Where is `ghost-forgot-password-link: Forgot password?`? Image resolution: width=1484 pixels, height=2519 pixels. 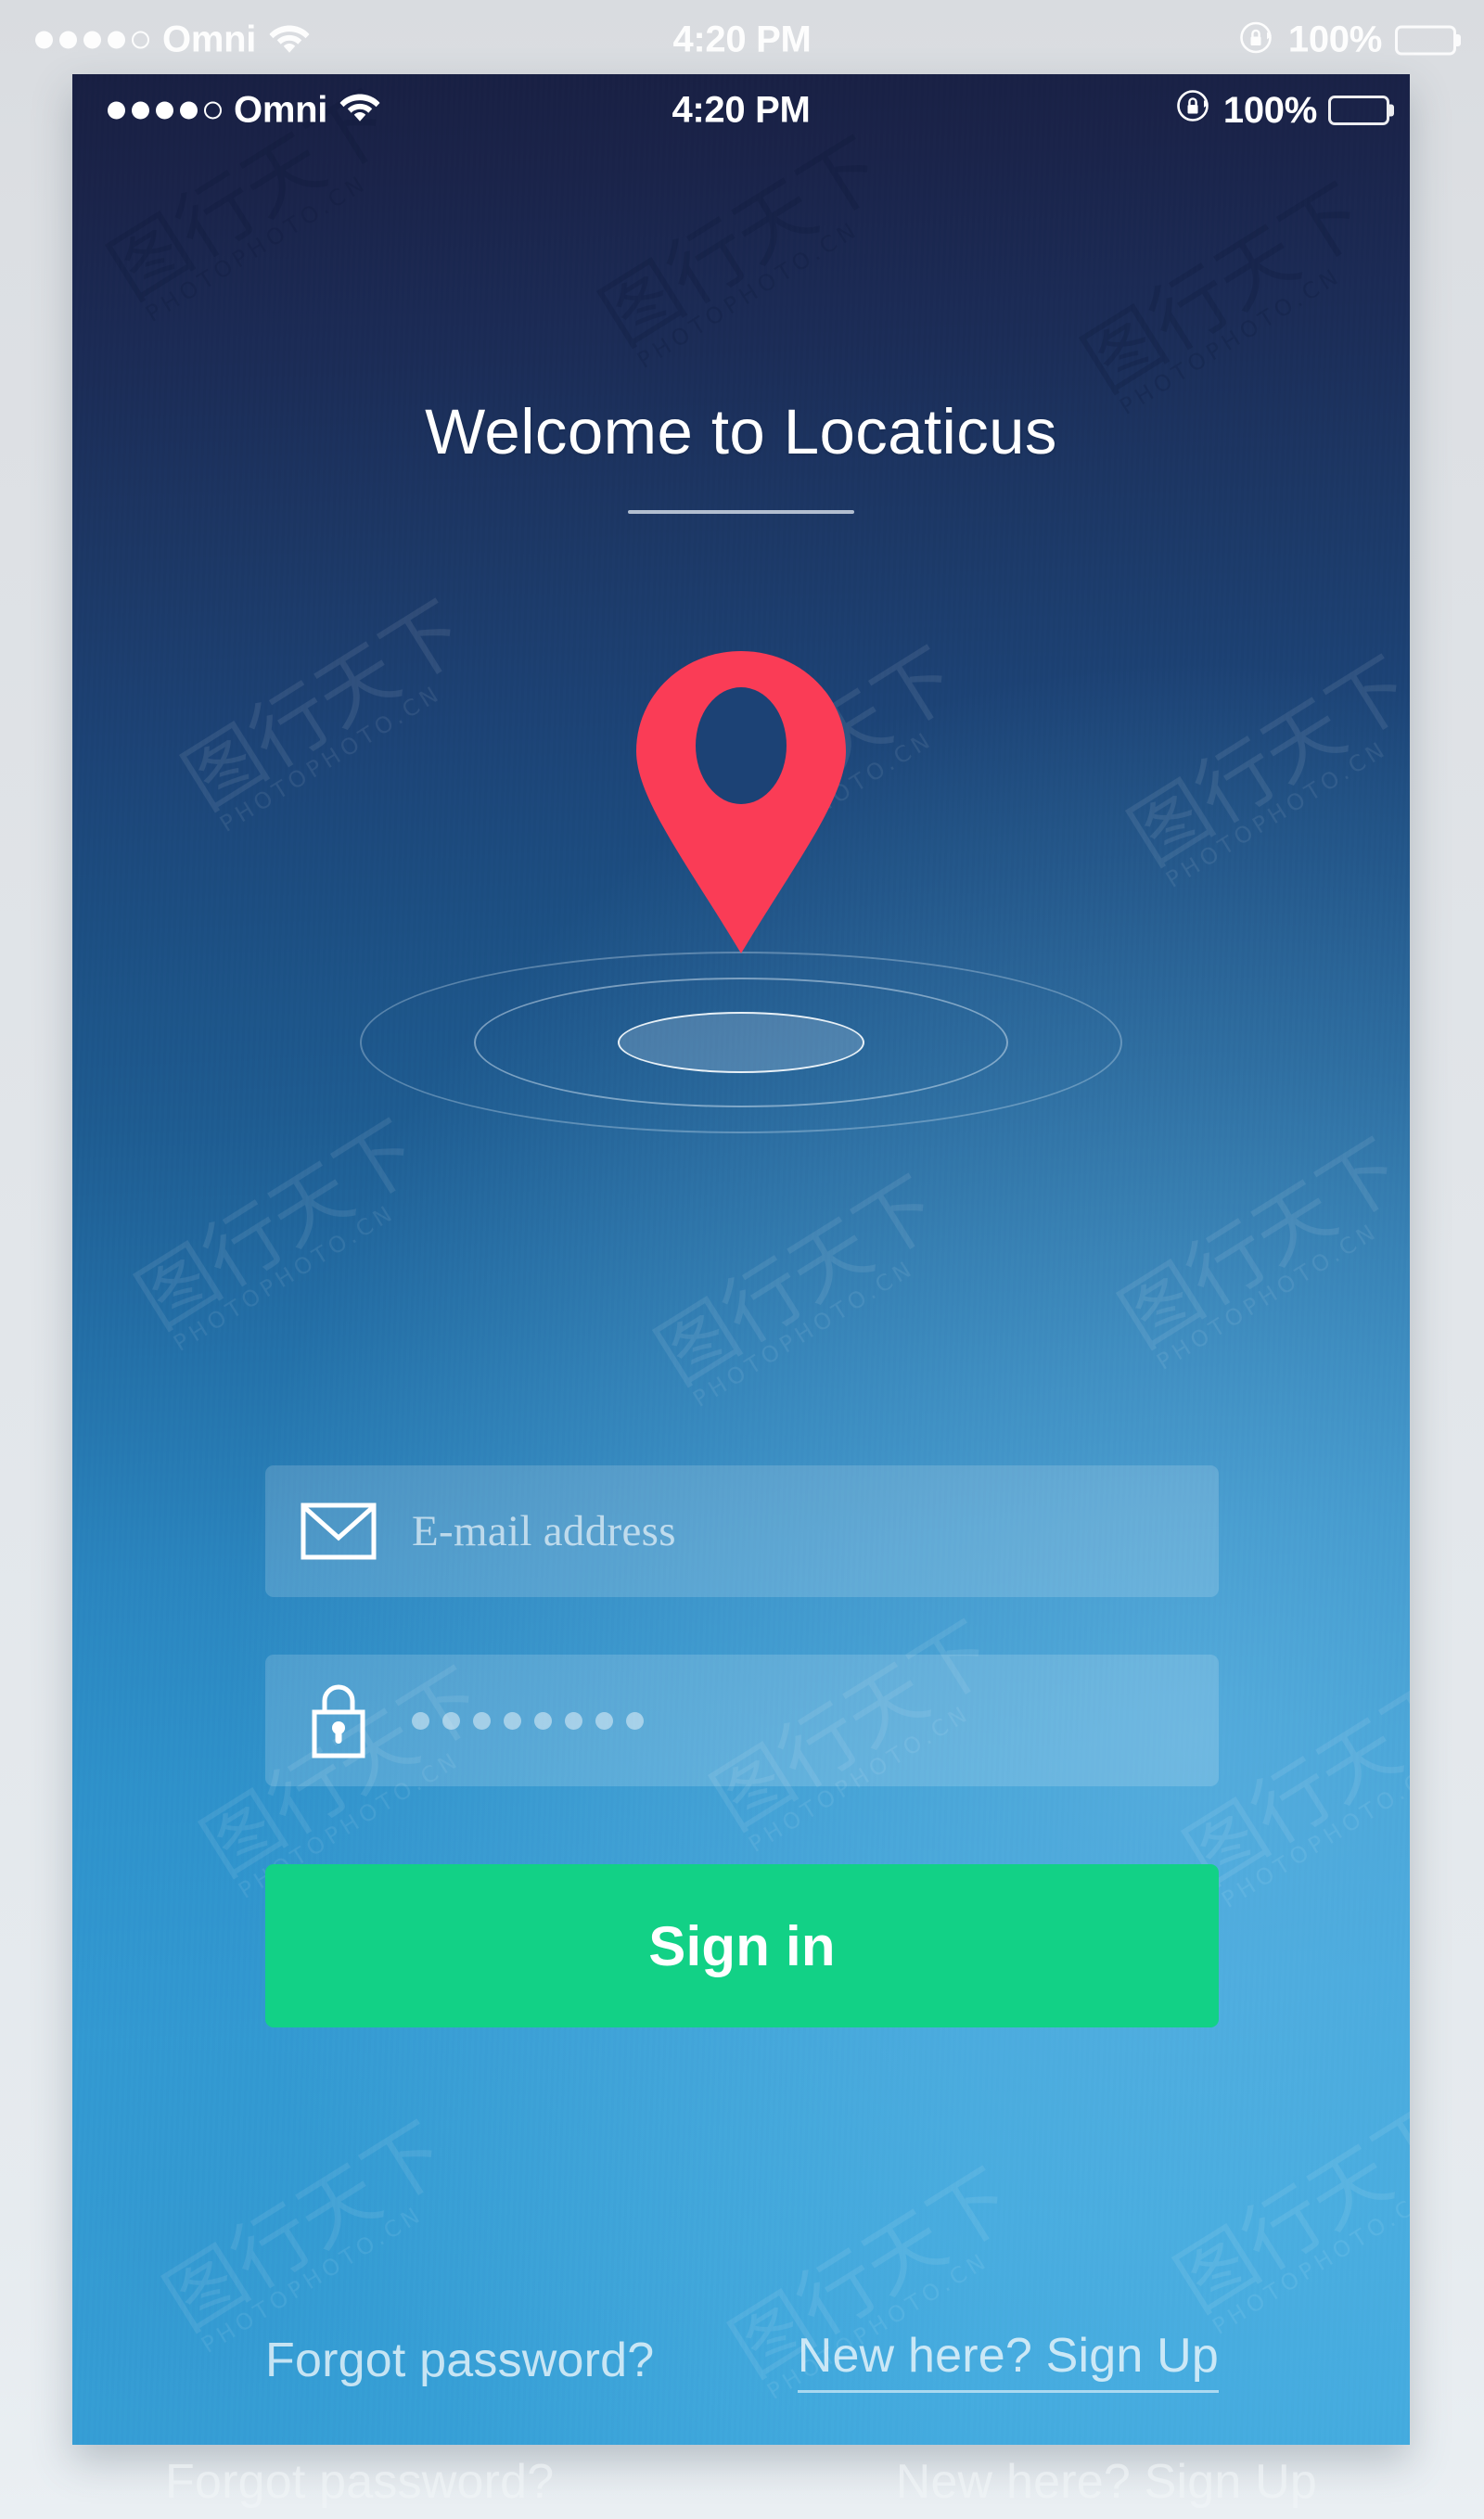 ghost-forgot-password-link: Forgot password? is located at coordinates (360, 2482).